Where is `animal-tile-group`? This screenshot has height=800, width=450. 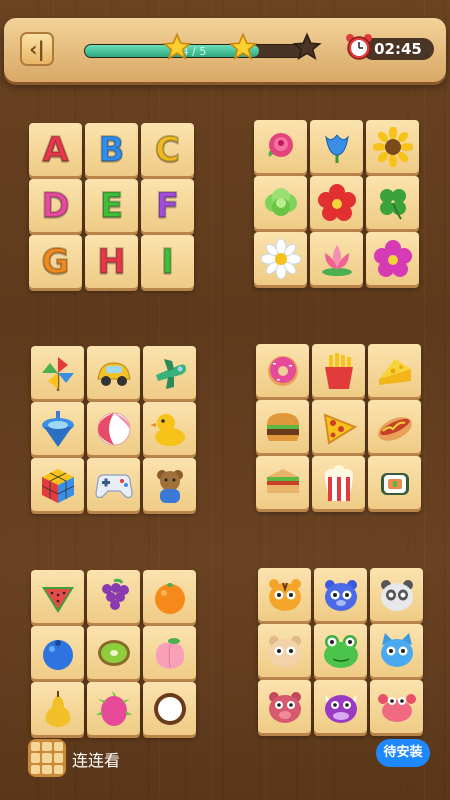 animal-tile-group is located at coordinates (340, 650).